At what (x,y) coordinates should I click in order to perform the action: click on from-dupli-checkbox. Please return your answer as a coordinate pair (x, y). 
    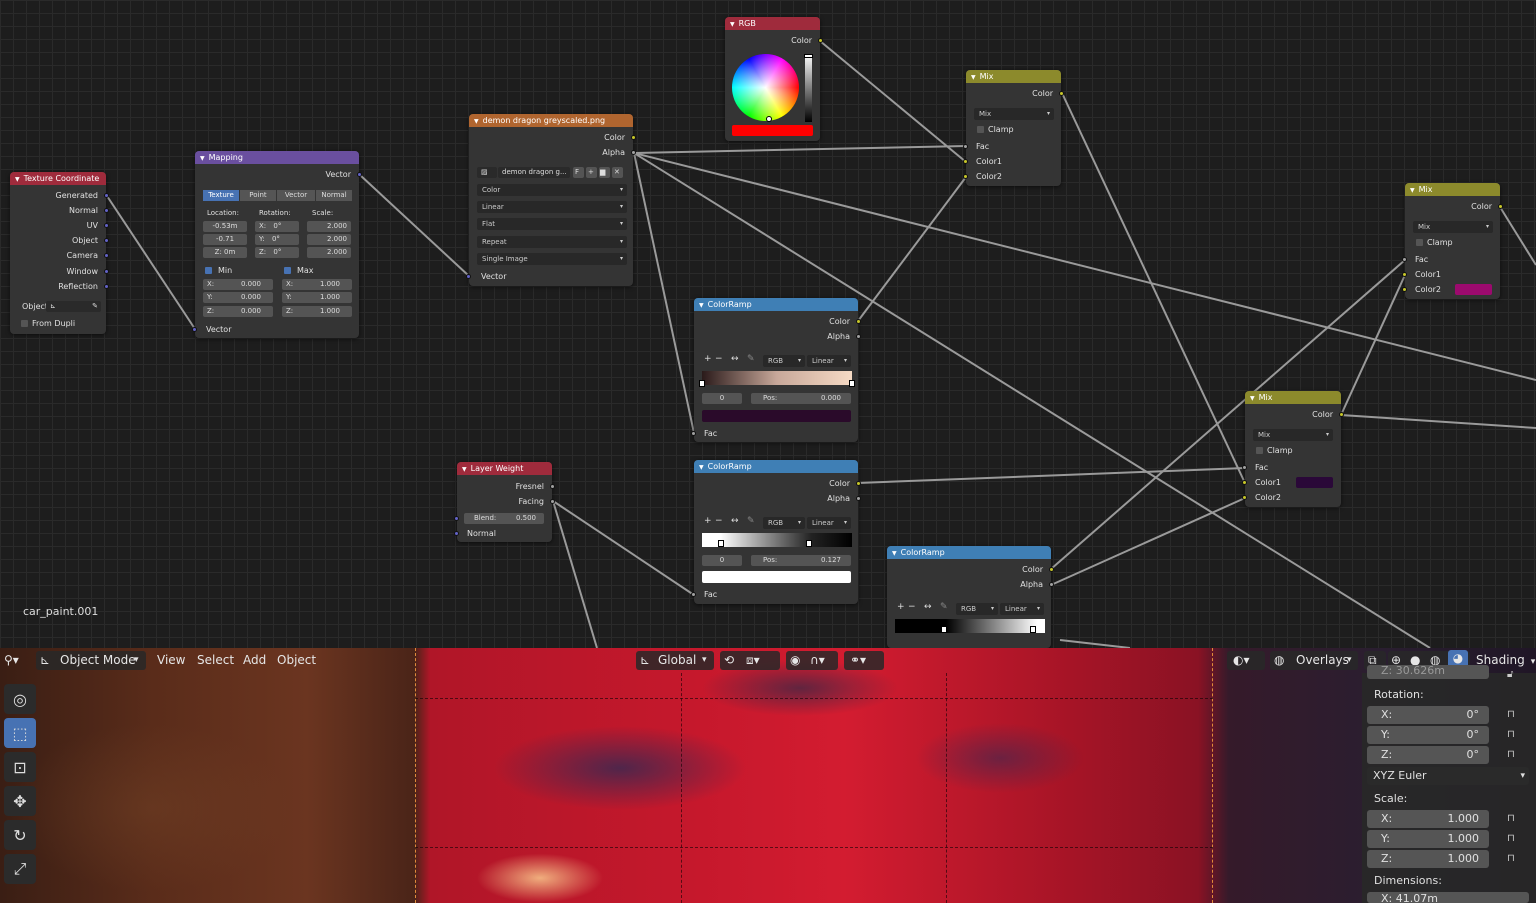
    Looking at the image, I should click on (24, 323).